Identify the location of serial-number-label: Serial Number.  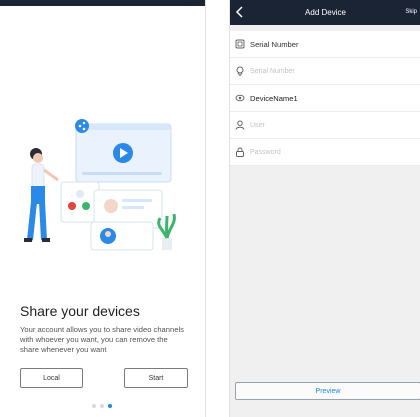
(274, 44).